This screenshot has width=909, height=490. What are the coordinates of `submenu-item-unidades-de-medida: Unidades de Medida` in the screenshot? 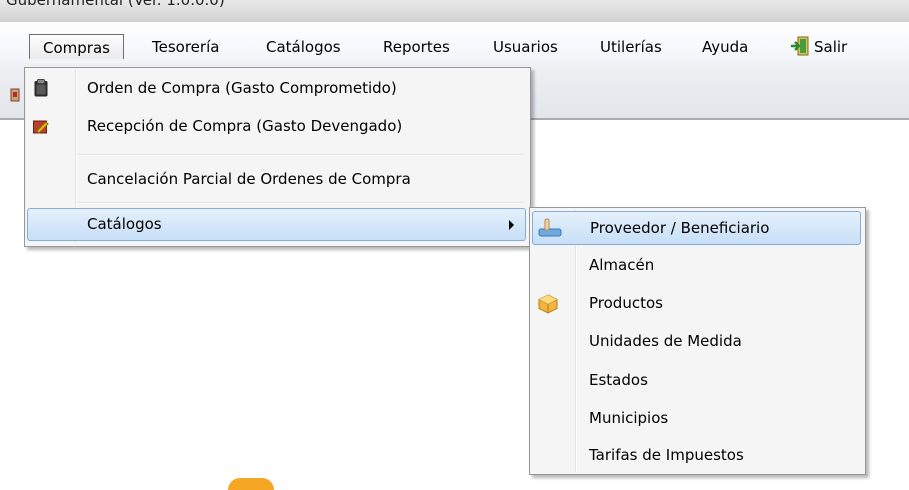 It's located at (696, 342).